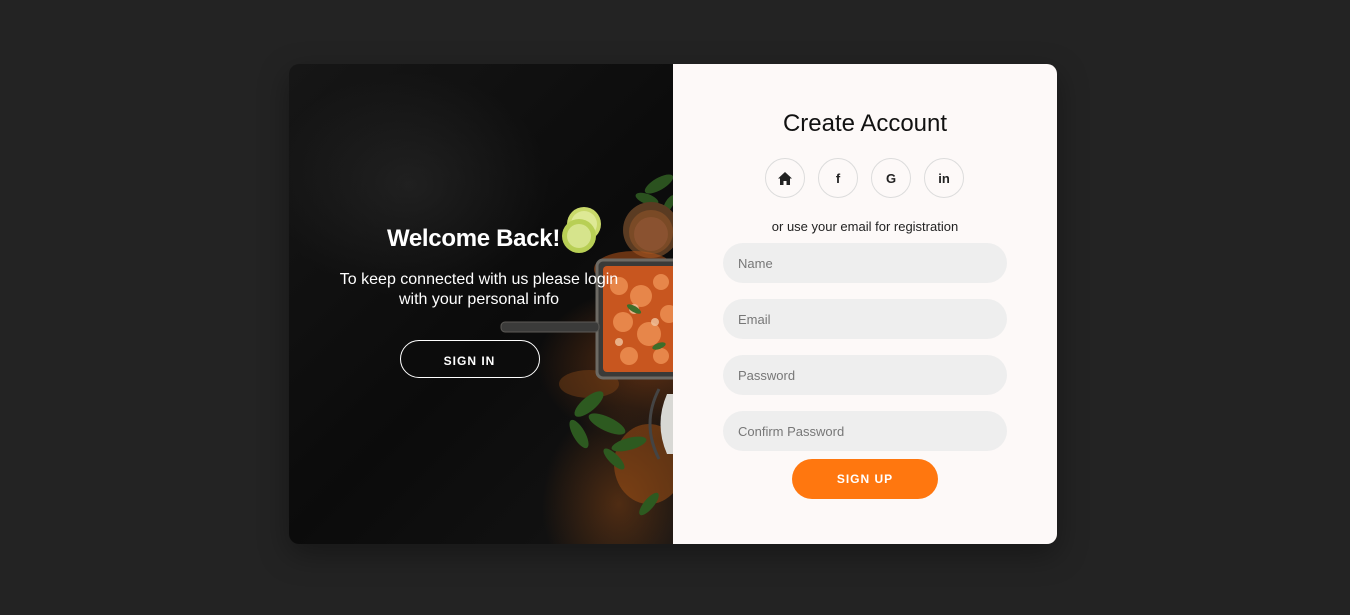  What do you see at coordinates (469, 359) in the screenshot?
I see `sign-in-button: SIGN IN` at bounding box center [469, 359].